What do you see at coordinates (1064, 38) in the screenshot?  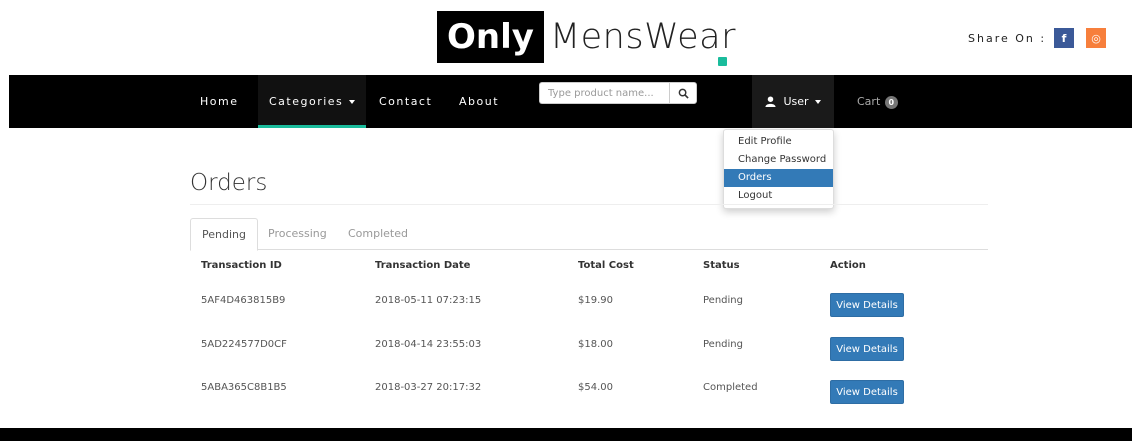 I see `facebook-icon: f` at bounding box center [1064, 38].